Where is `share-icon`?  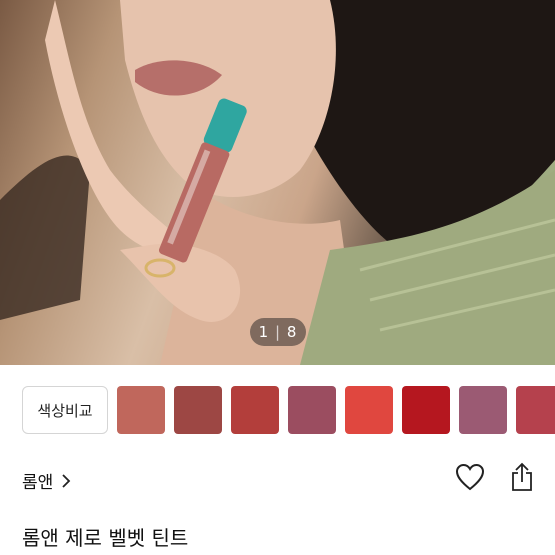
share-icon is located at coordinates (522, 477).